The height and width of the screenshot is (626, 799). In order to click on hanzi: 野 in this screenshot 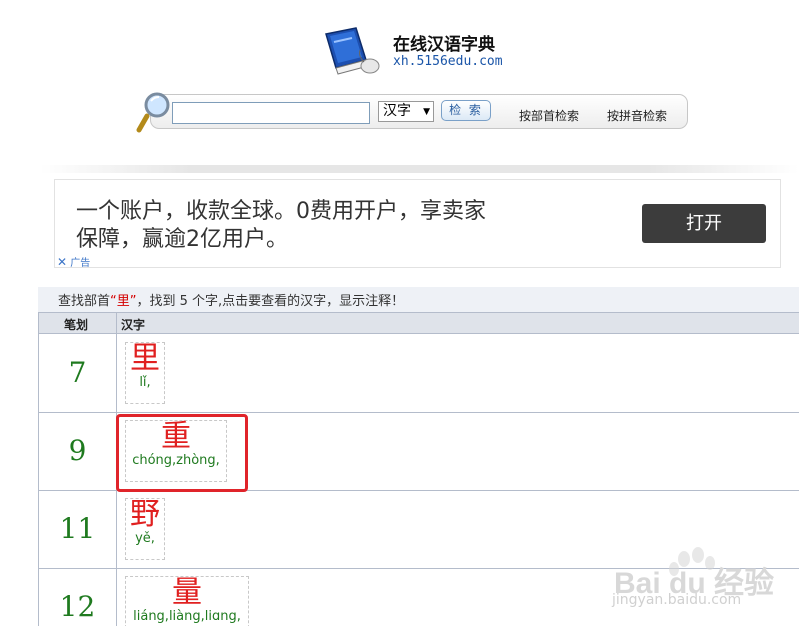, I will do `click(145, 514)`.